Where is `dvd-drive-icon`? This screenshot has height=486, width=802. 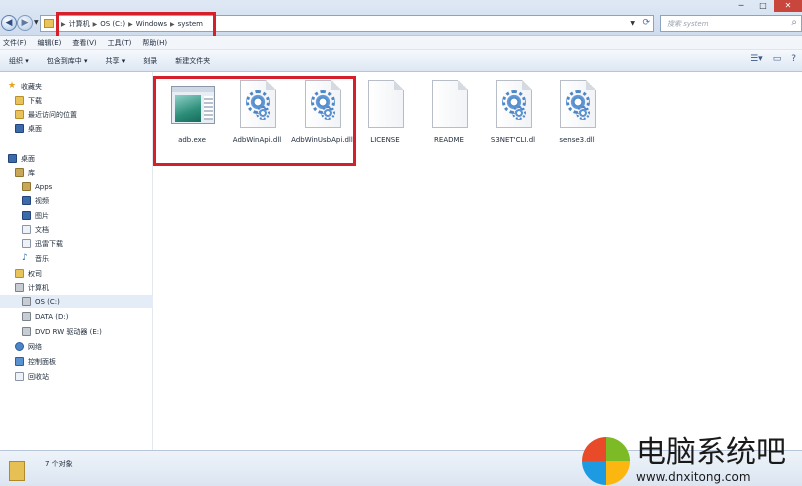 dvd-drive-icon is located at coordinates (26, 331).